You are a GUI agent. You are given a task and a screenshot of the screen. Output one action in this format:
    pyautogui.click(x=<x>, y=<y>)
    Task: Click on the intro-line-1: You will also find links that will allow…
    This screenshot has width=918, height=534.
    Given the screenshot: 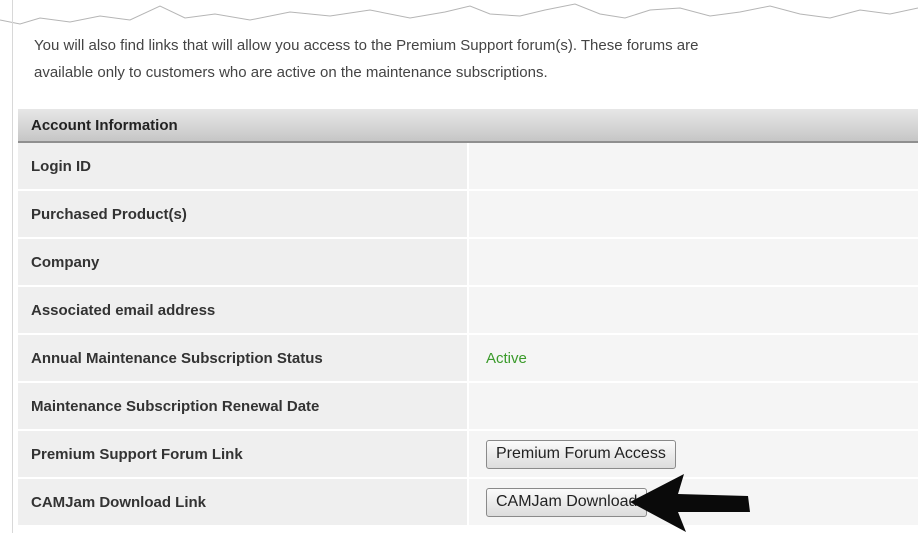 What is the action you would take?
    pyautogui.click(x=366, y=45)
    